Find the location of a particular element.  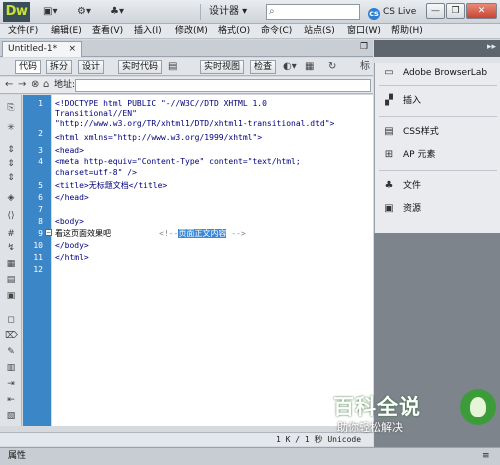

panel-assets: ▣ 资源 is located at coordinates (437, 209).